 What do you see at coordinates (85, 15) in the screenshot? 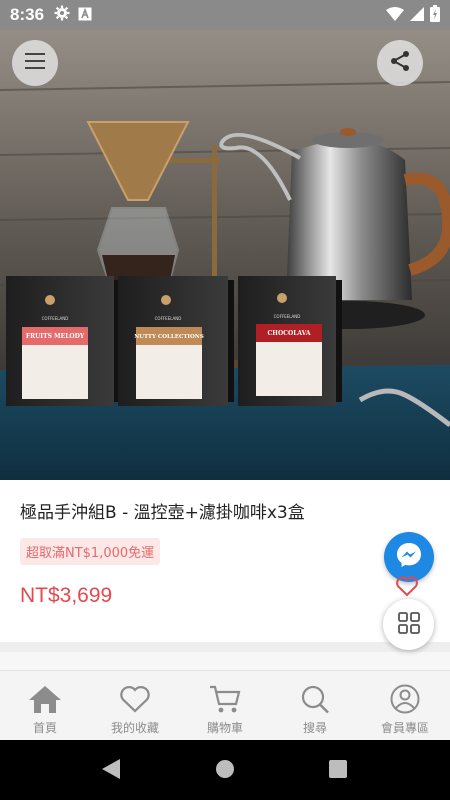
I see `a-box-icon` at bounding box center [85, 15].